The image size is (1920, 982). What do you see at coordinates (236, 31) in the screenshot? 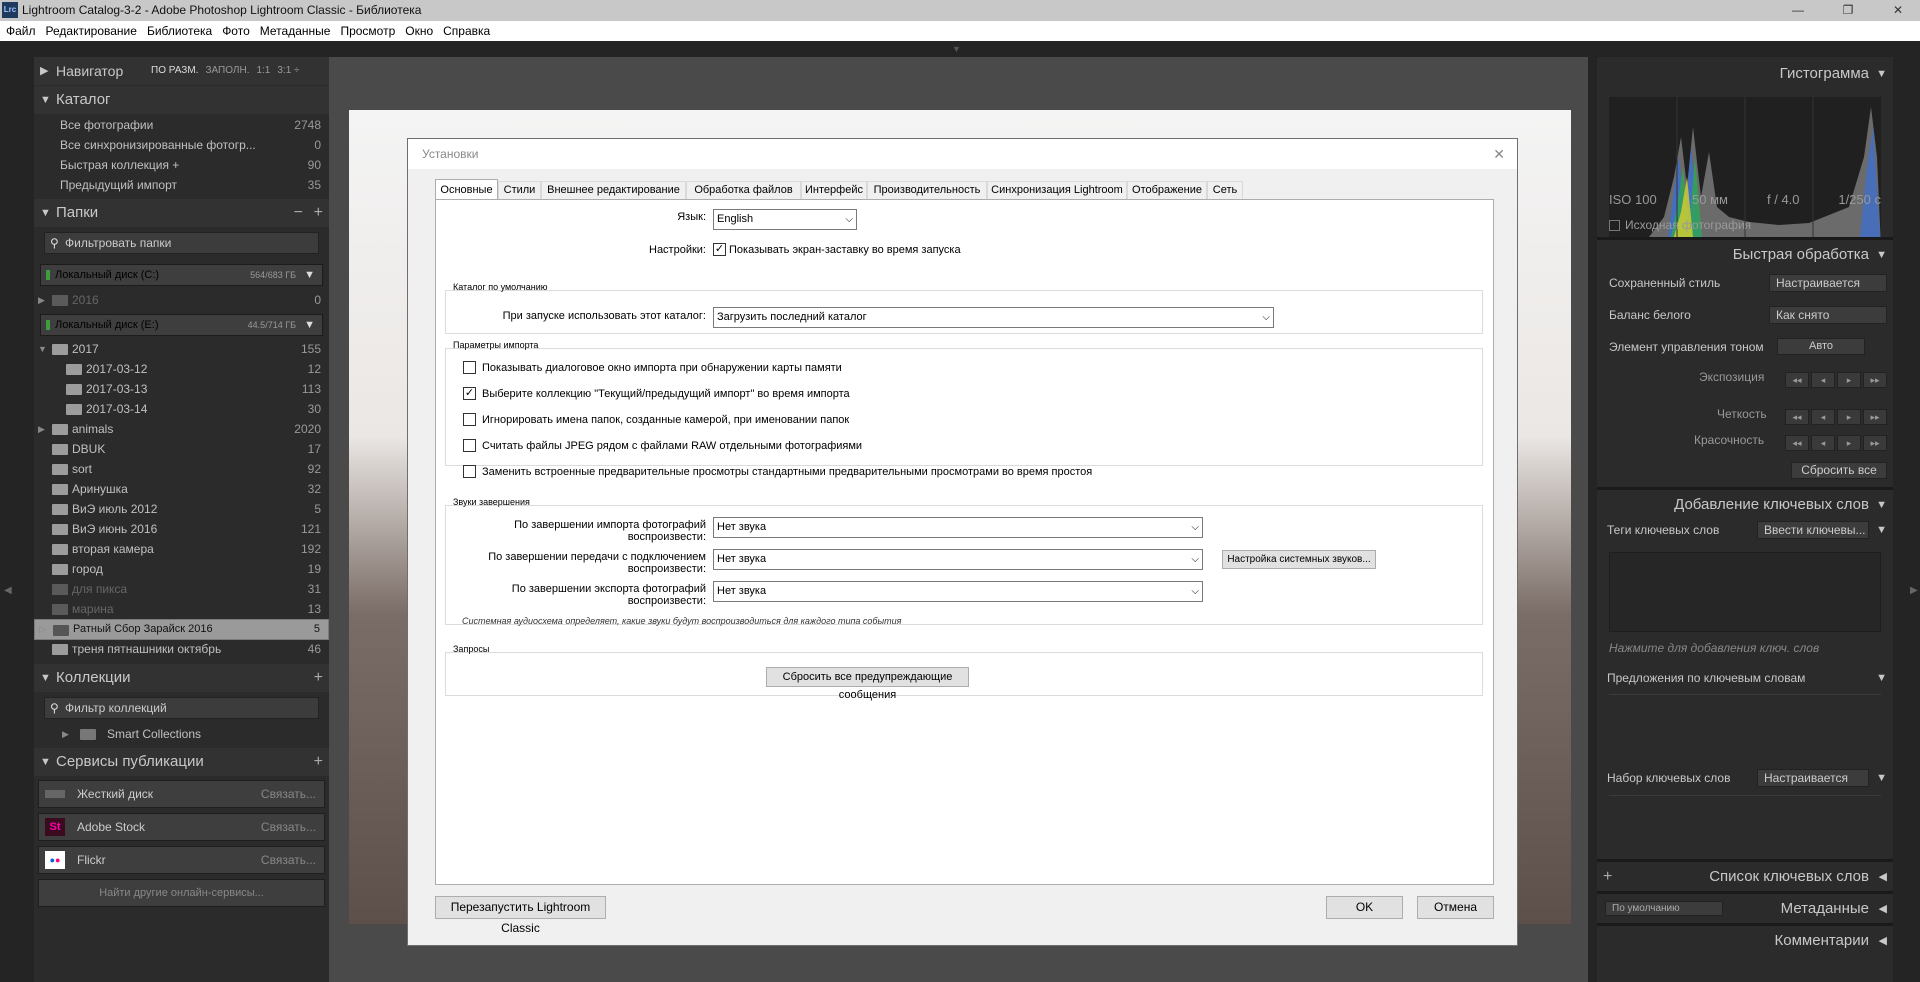
I see `menu-photo: Фото` at bounding box center [236, 31].